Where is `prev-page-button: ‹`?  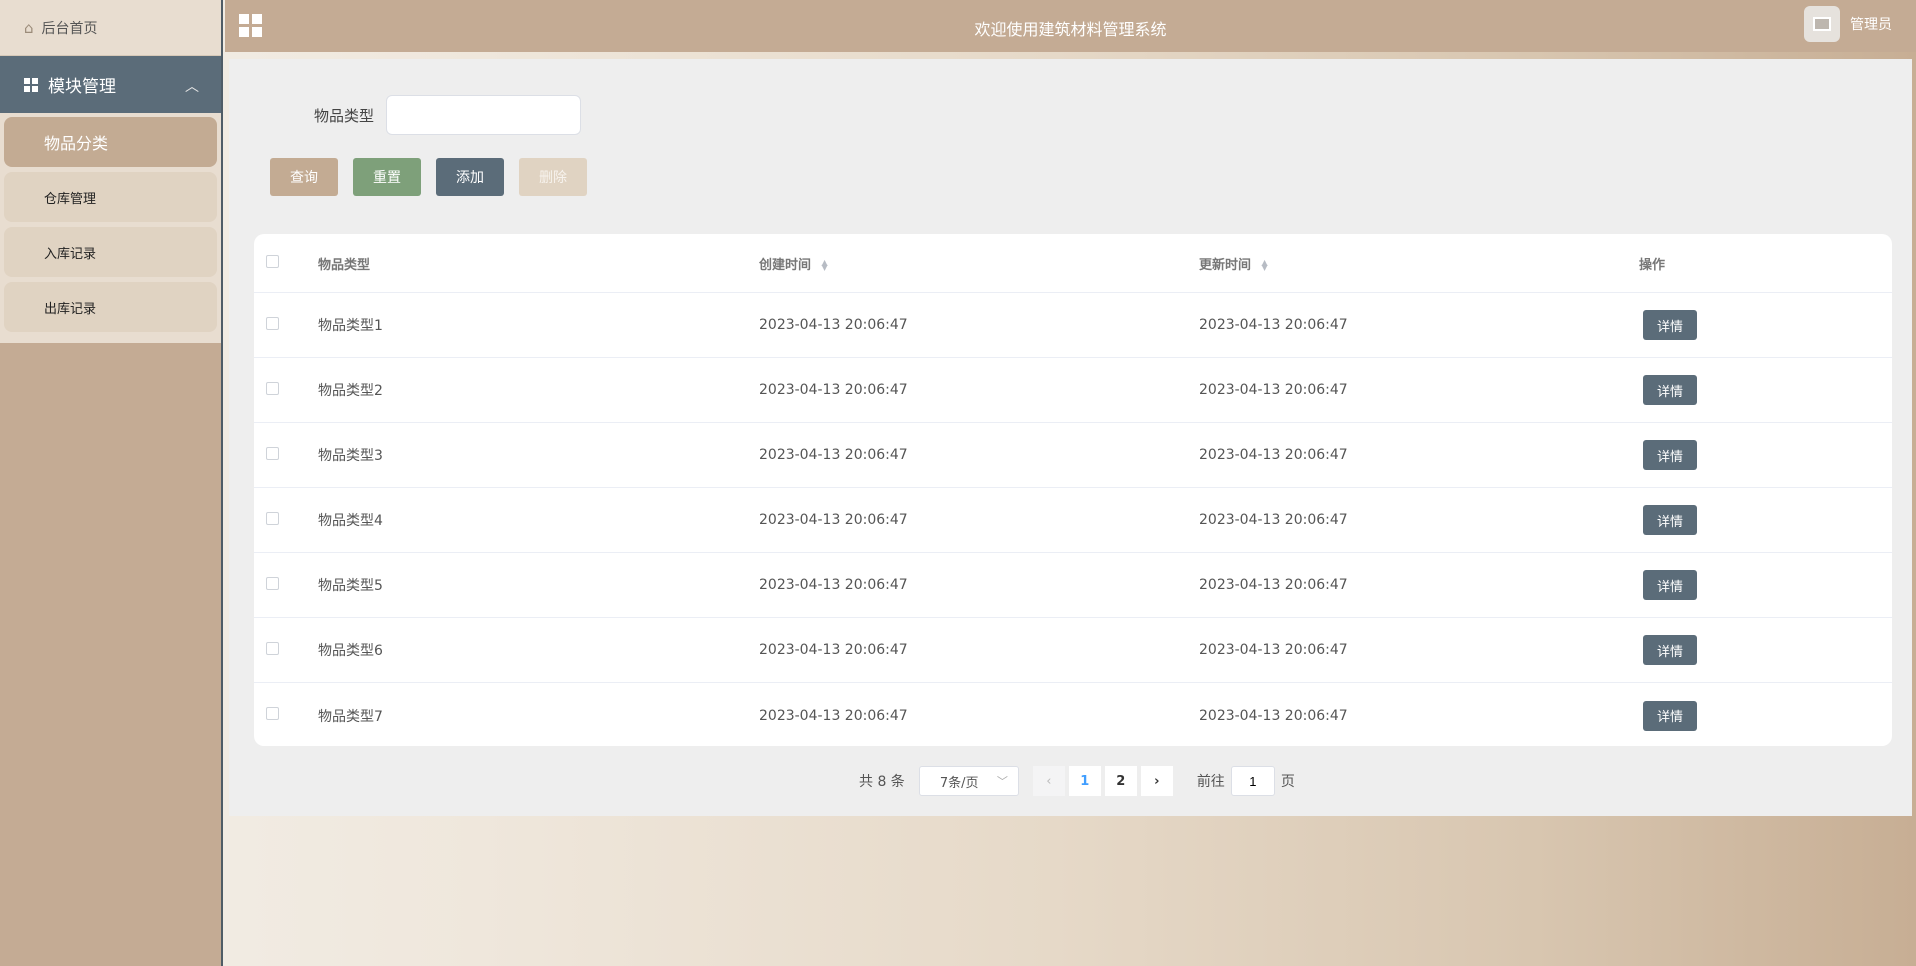
prev-page-button: ‹ is located at coordinates (1048, 781).